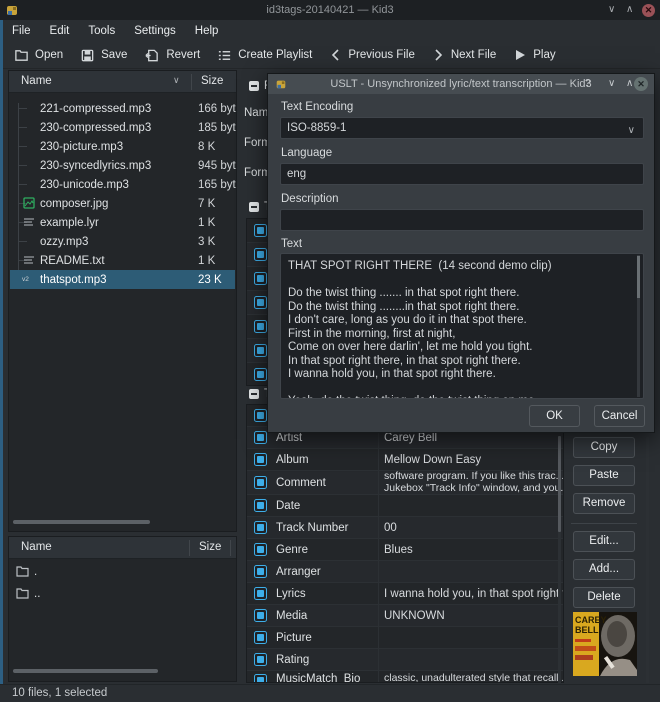  Describe the element at coordinates (405, 460) in the screenshot. I see `tag2-row: Album Mellow Down Easy` at that location.